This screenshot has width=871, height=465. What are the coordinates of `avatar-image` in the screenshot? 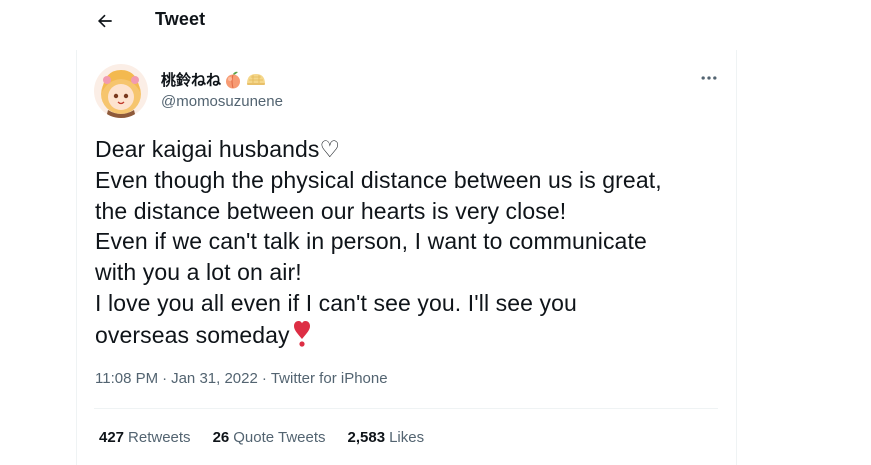 It's located at (121, 91).